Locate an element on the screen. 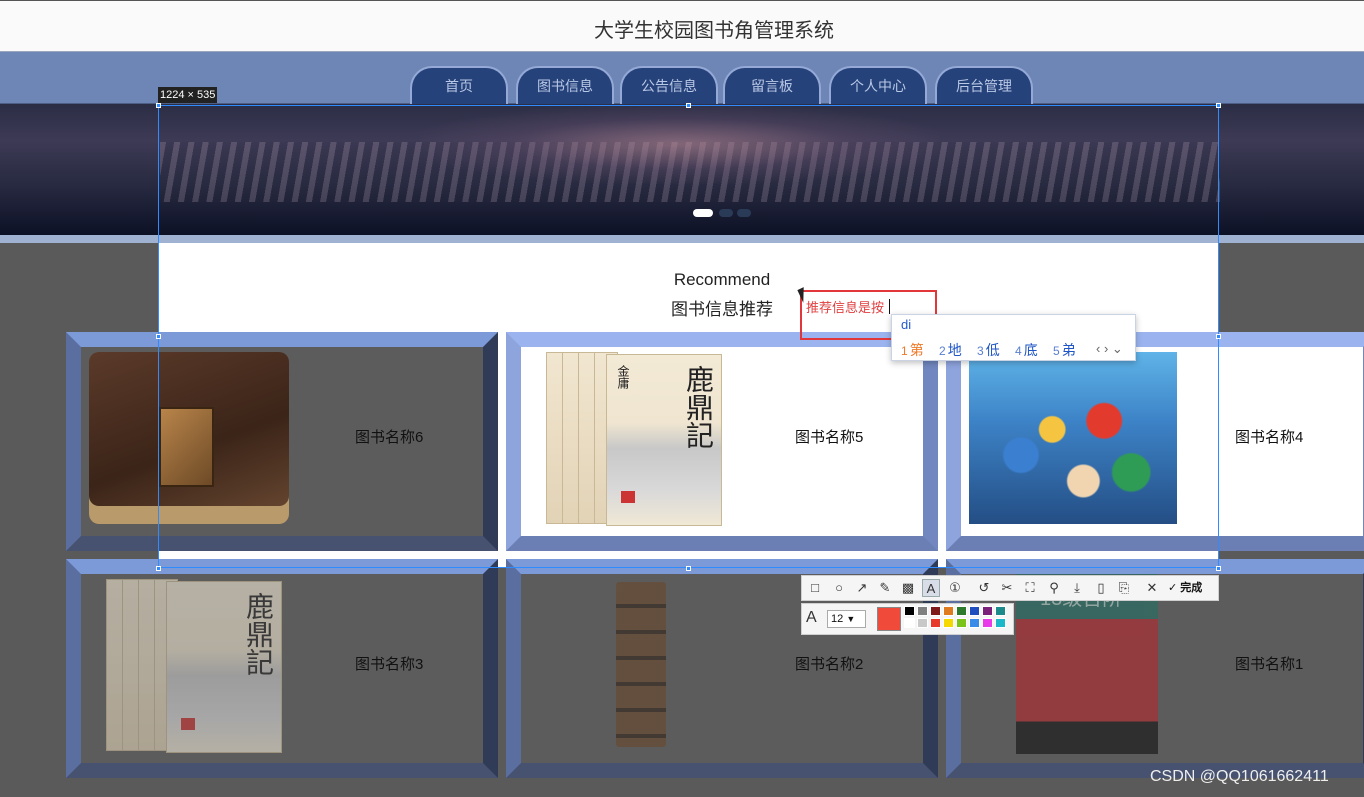  arrow-icon: ↗ is located at coordinates (862, 588).